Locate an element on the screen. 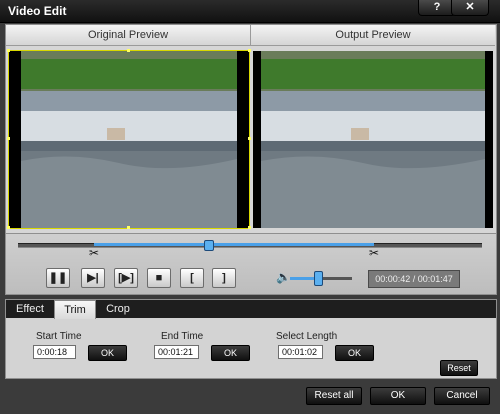 The image size is (500, 414). start-time-field is located at coordinates (54, 352).